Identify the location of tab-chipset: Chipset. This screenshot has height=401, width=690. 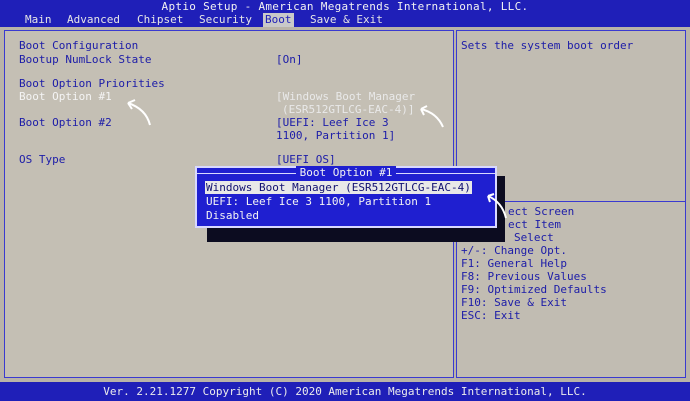
(160, 20).